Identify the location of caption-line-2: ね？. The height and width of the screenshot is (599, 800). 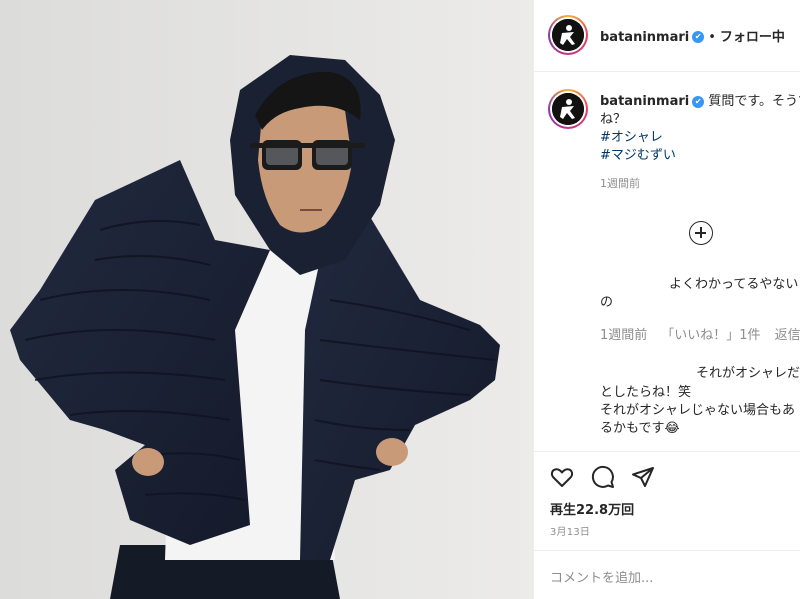
(613, 119).